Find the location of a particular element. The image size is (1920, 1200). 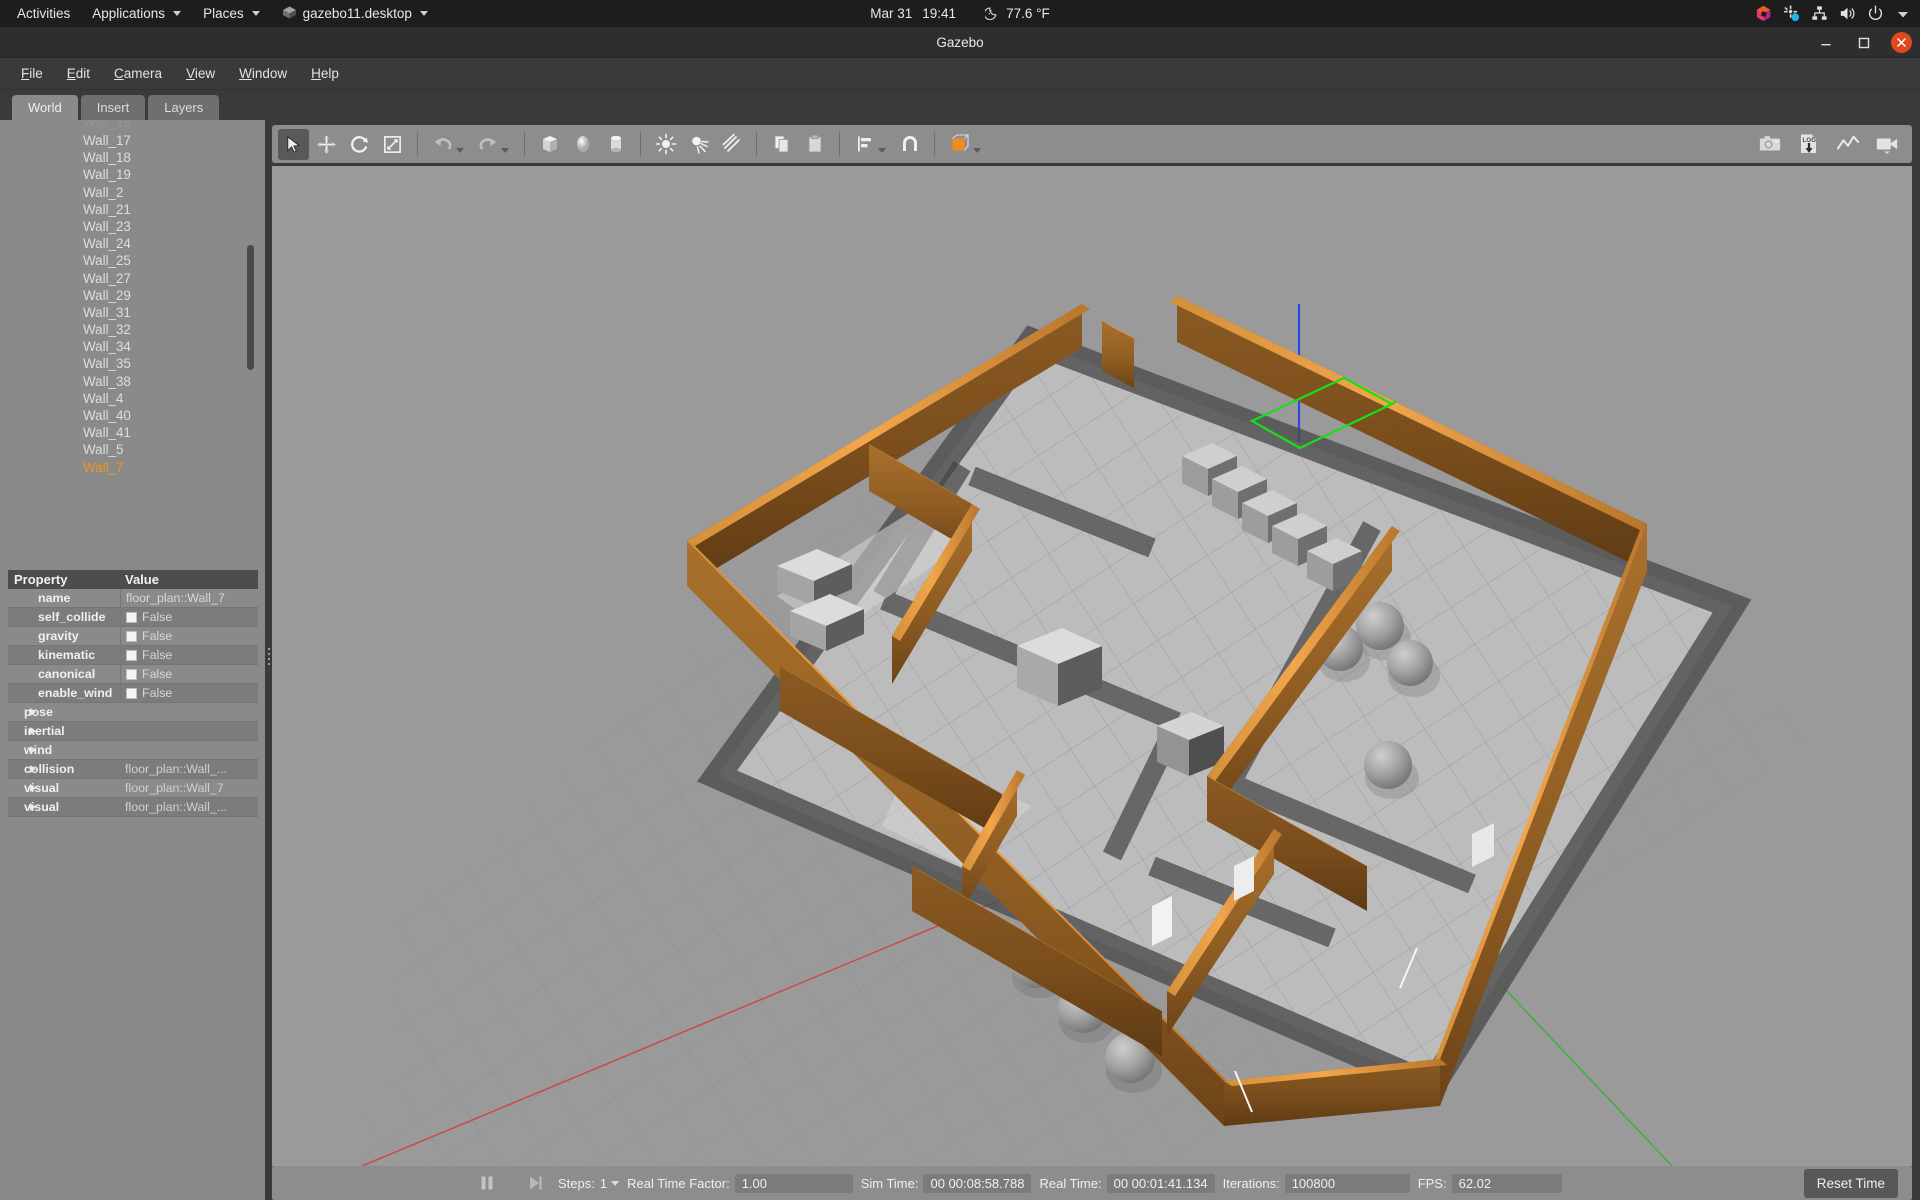

screenshot-icon is located at coordinates (1769, 144).